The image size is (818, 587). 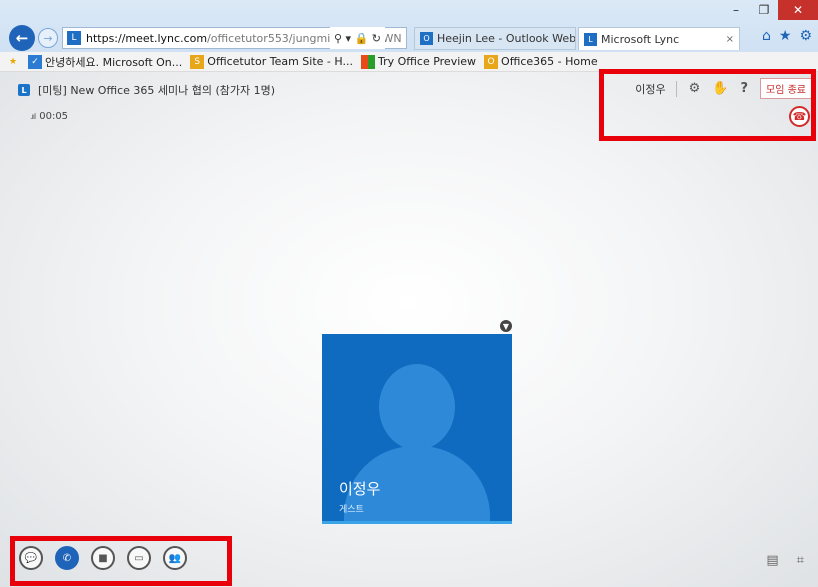 I want to click on participants-button: 👥, so click(x=175, y=558).